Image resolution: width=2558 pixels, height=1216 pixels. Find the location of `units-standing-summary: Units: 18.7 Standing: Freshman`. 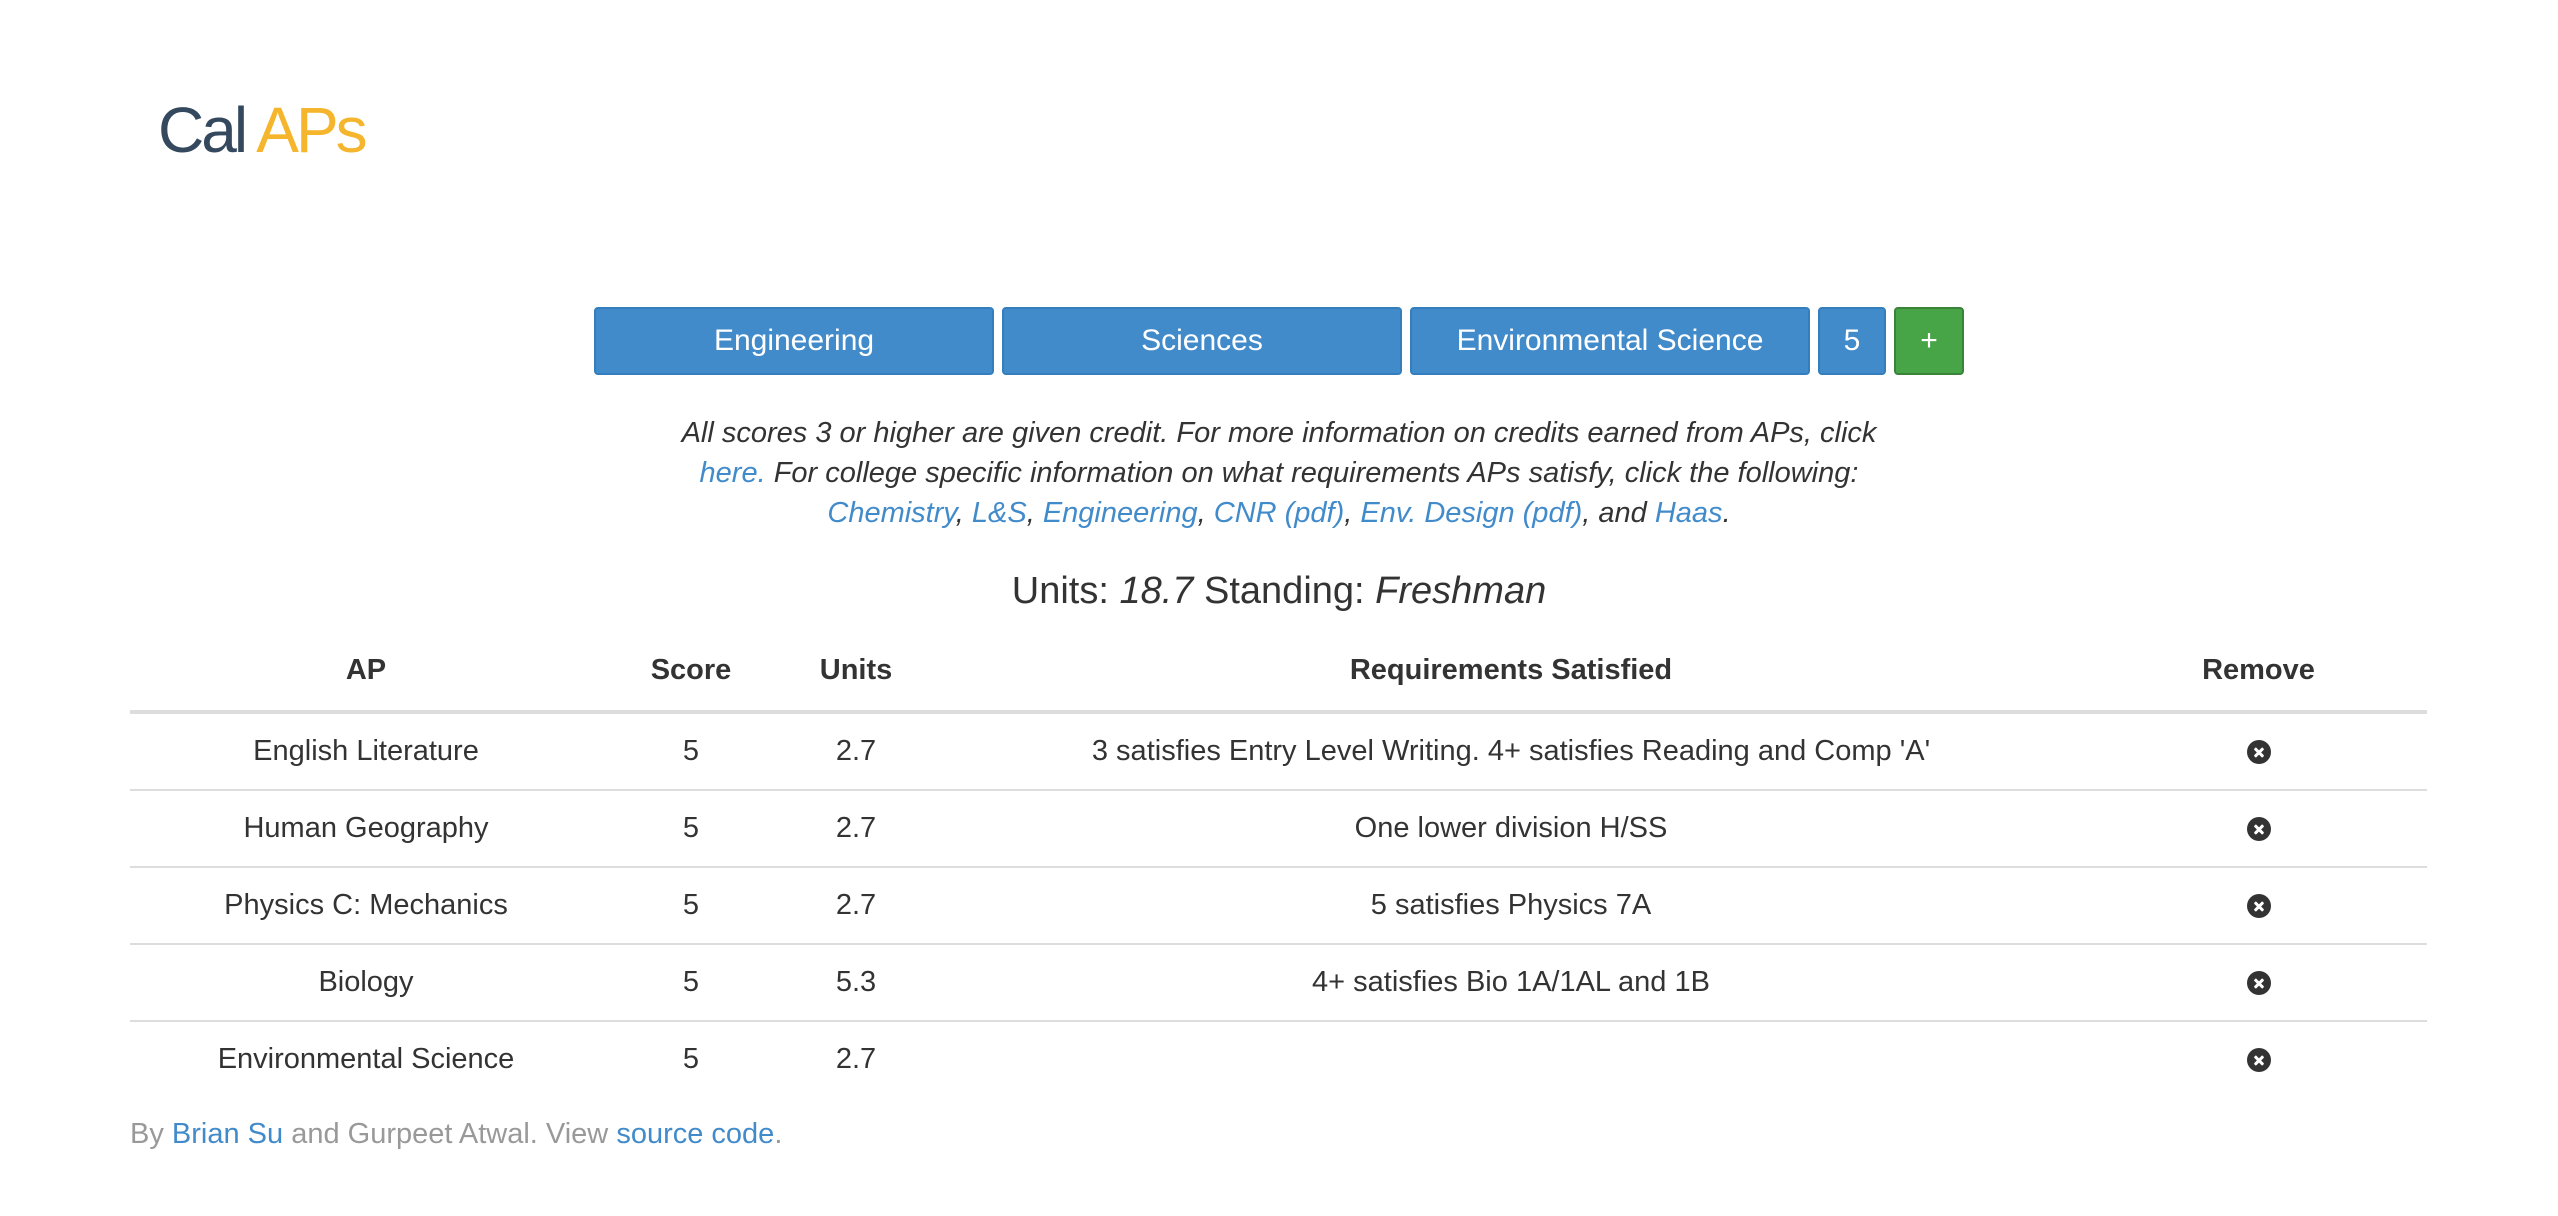

units-standing-summary: Units: 18.7 Standing: Freshman is located at coordinates (1279, 591).